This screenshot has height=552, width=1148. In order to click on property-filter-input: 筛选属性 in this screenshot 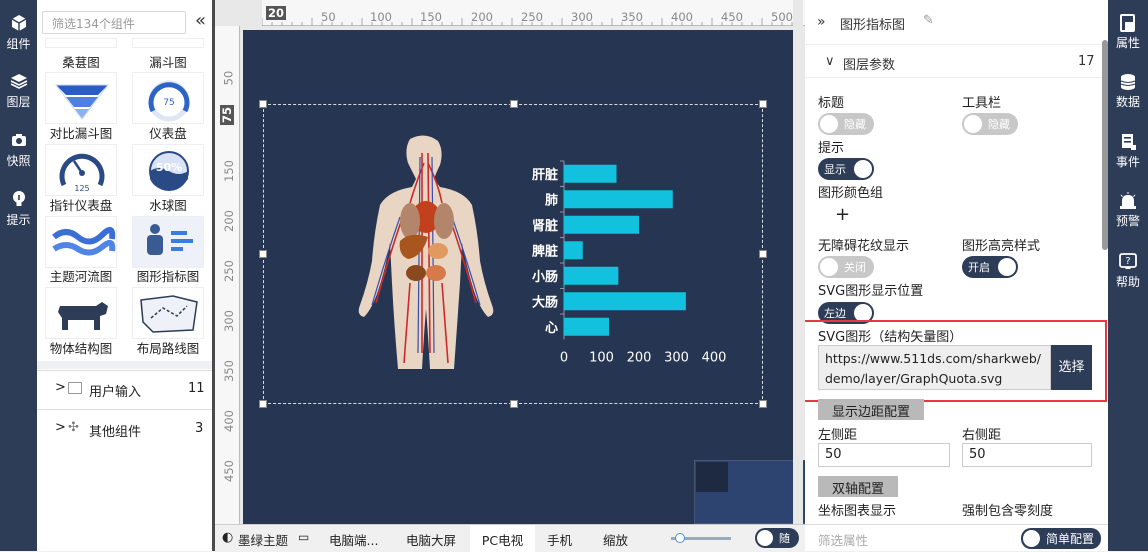, I will do `click(843, 539)`.